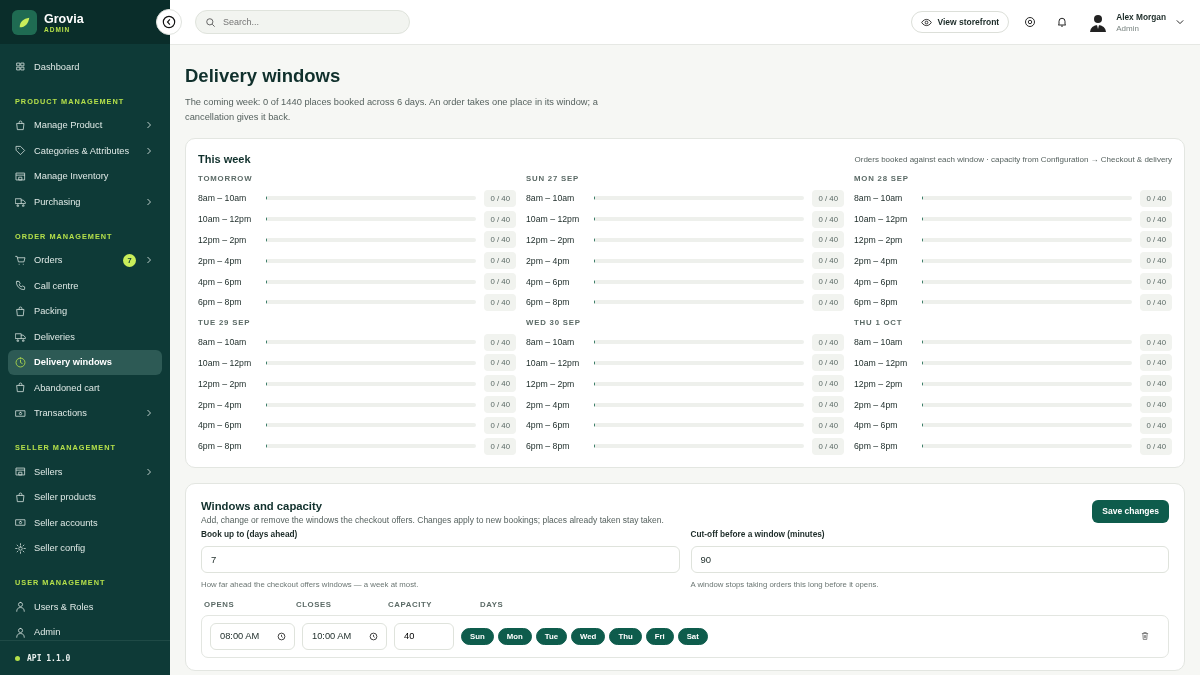 Image resolution: width=1200 pixels, height=675 pixels. What do you see at coordinates (51, 311) in the screenshot?
I see `item-label: Packing` at bounding box center [51, 311].